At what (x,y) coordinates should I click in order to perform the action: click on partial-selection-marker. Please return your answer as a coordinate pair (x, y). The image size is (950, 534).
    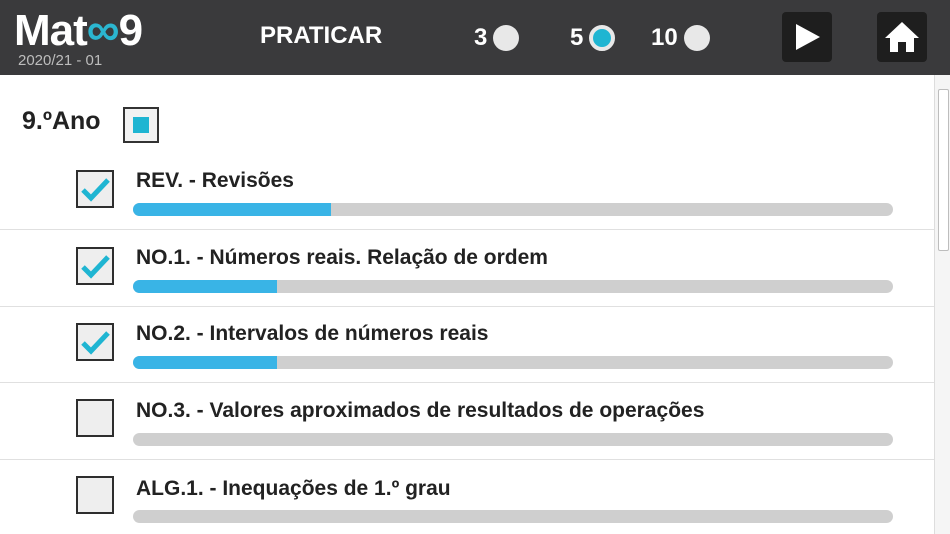
    Looking at the image, I should click on (141, 125).